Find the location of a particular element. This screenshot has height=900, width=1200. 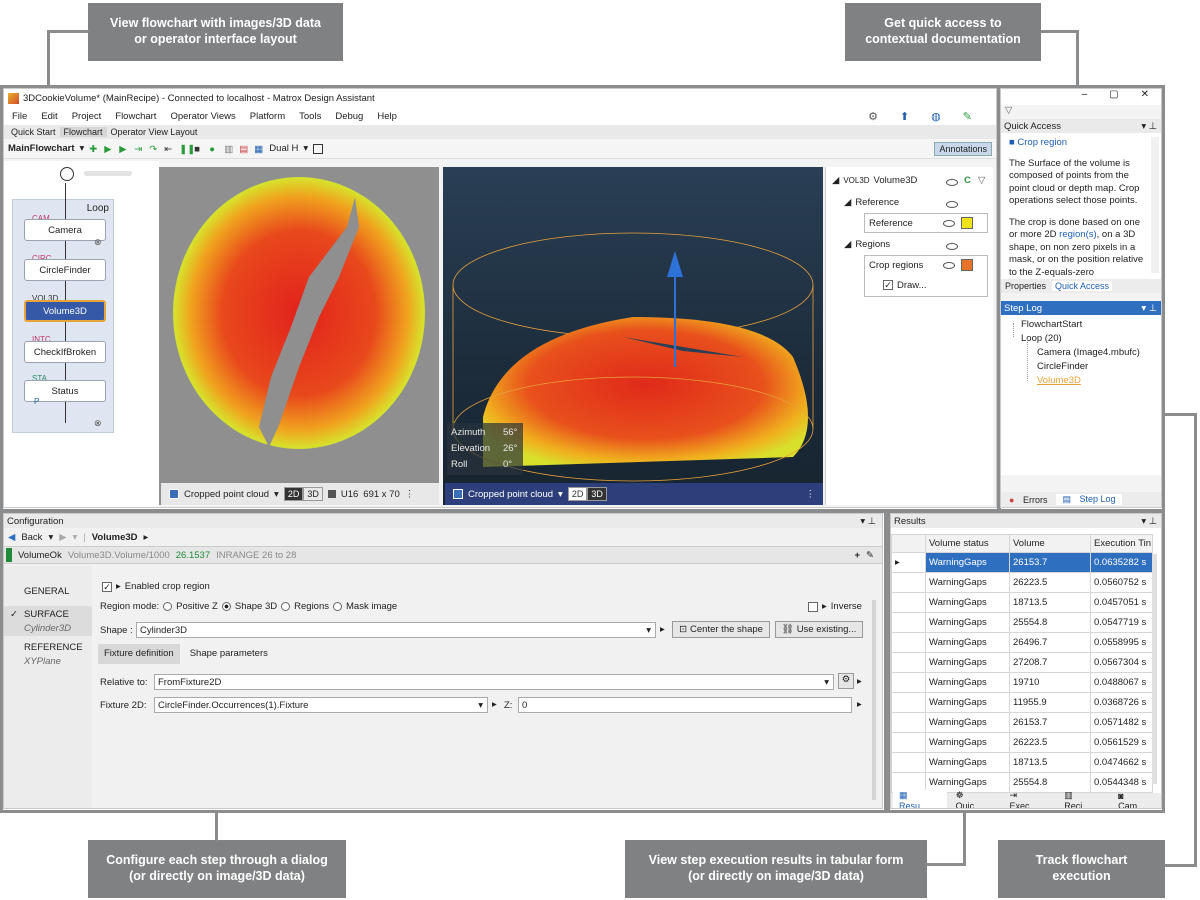

image-2d-view is located at coordinates (299, 336).